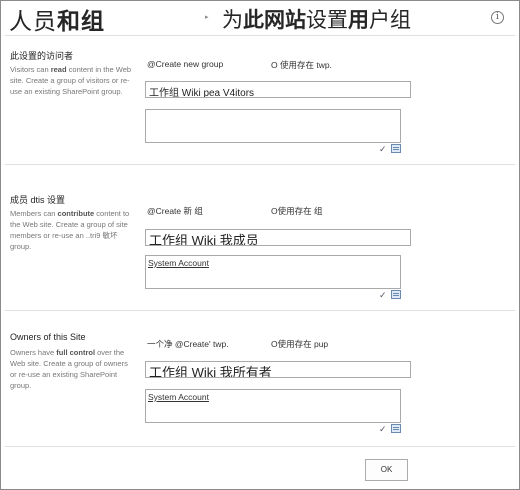 The image size is (520, 490). Describe the element at coordinates (188, 344) in the screenshot. I see `owners-create-new-radio: 一个净 @Create' twp.` at that location.